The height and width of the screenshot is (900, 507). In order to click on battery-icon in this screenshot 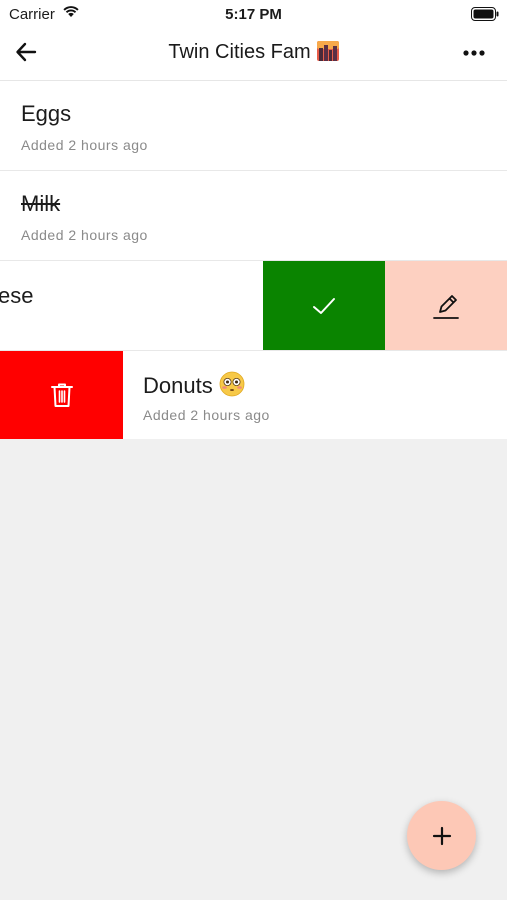, I will do `click(485, 16)`.